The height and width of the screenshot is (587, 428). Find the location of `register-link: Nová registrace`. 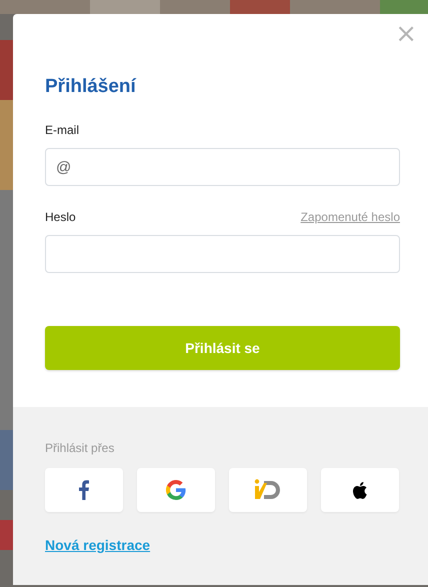

register-link: Nová registrace is located at coordinates (97, 545).